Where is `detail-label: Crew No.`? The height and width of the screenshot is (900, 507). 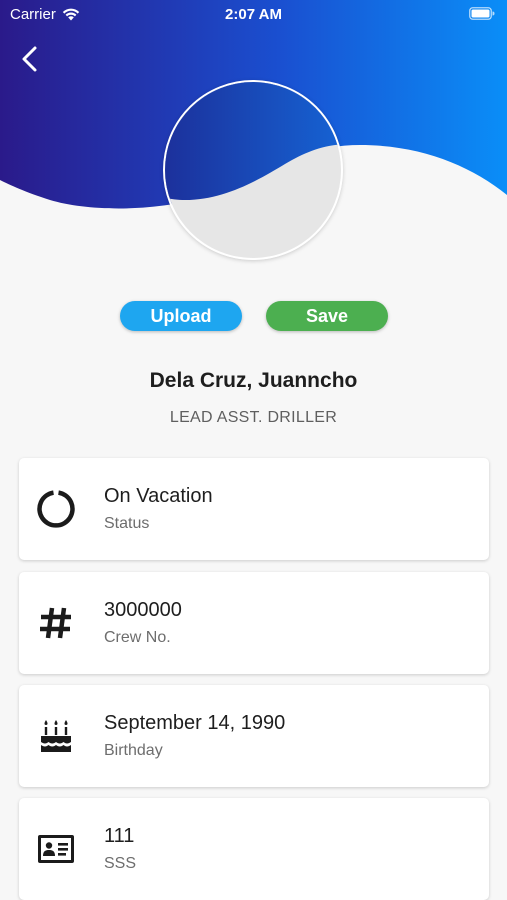 detail-label: Crew No. is located at coordinates (137, 637).